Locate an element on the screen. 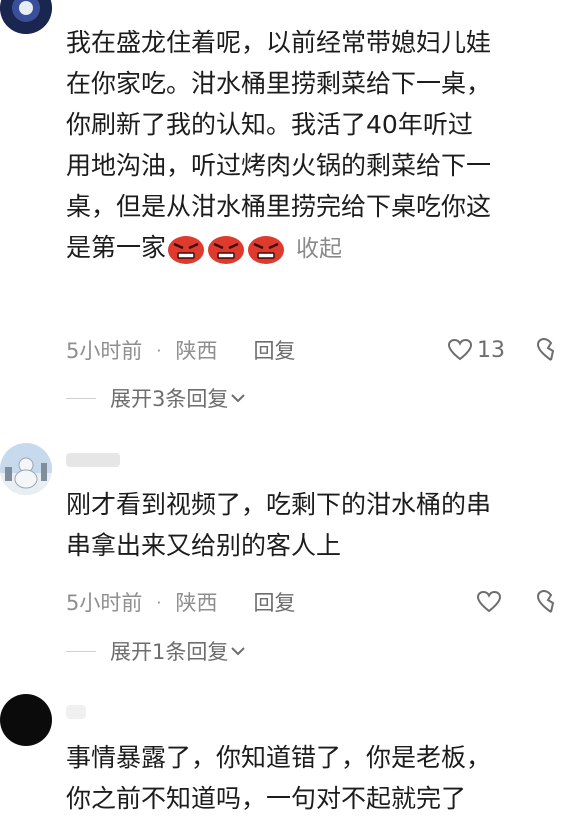 The width and height of the screenshot is (562, 835). like-count: 13 is located at coordinates (491, 350).